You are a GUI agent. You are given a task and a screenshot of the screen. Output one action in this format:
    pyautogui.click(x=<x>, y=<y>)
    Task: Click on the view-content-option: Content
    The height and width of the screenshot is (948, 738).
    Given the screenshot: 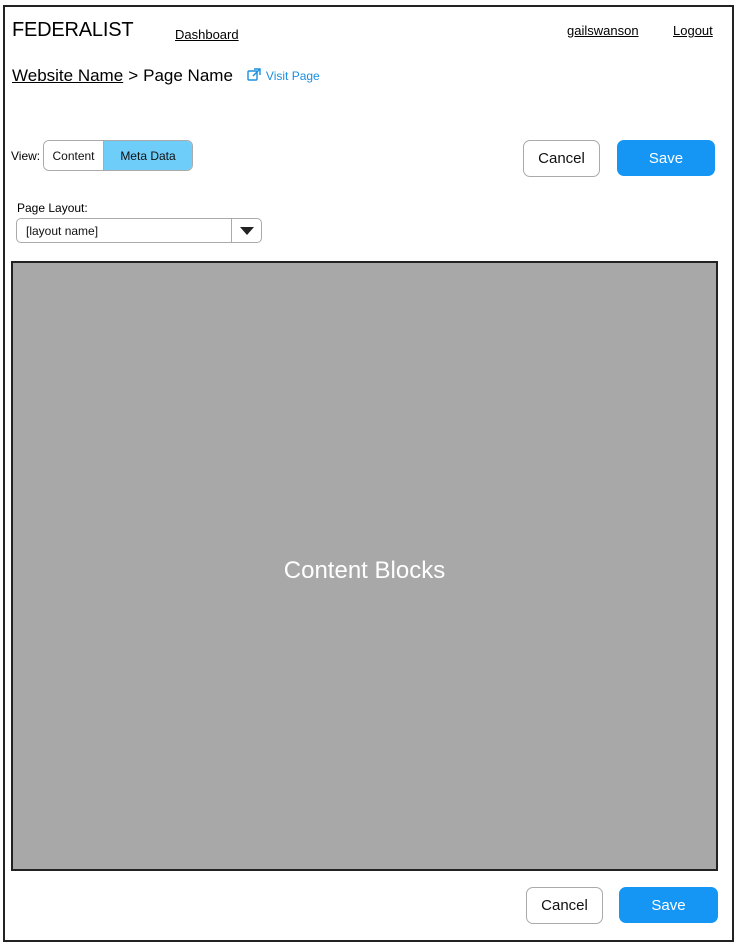 What is the action you would take?
    pyautogui.click(x=74, y=155)
    